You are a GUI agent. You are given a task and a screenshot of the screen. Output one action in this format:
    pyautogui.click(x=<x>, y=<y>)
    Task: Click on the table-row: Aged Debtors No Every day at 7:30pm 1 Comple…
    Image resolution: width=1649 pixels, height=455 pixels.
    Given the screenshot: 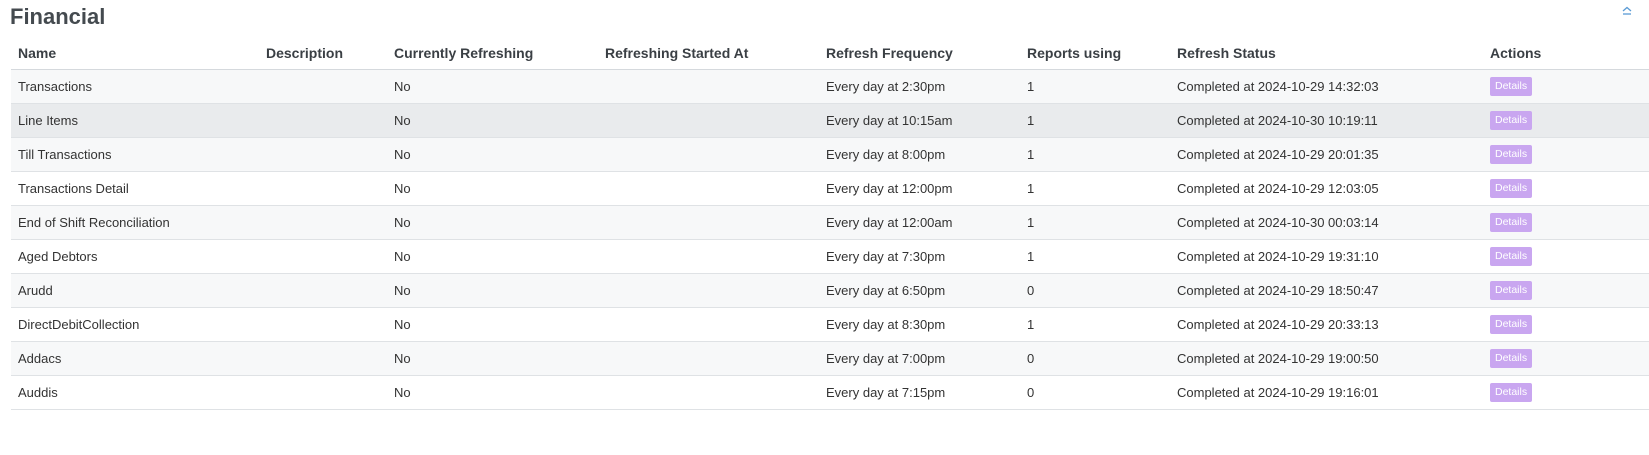 What is the action you would take?
    pyautogui.click(x=830, y=257)
    